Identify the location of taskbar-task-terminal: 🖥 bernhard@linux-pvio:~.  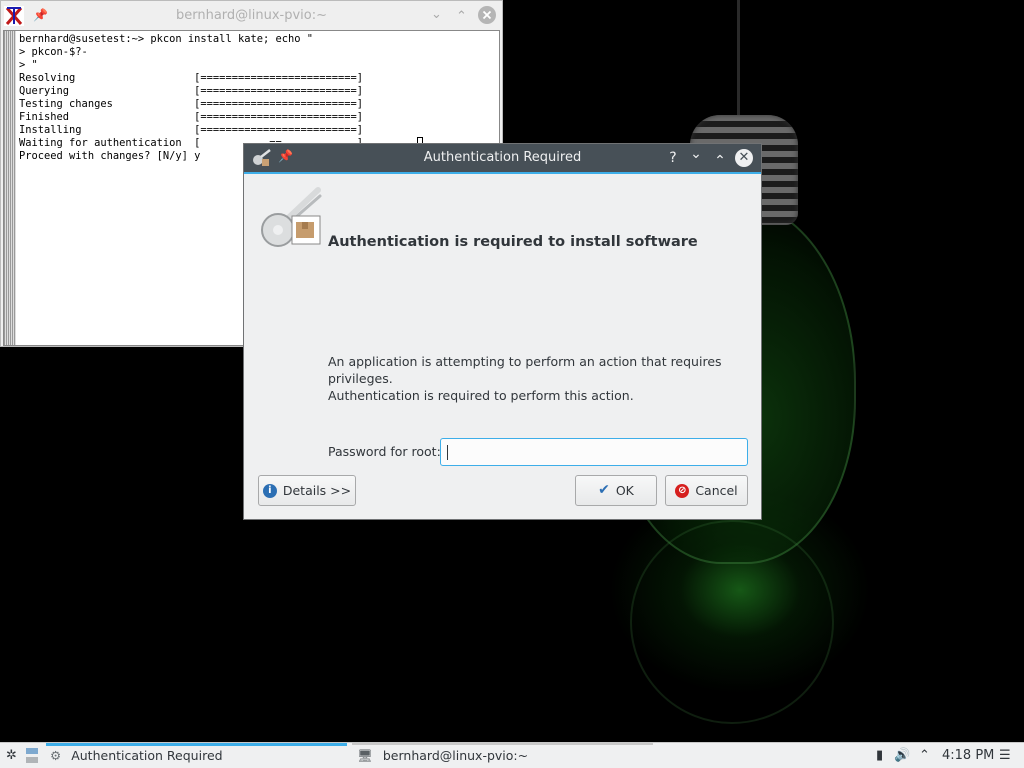
(442, 755).